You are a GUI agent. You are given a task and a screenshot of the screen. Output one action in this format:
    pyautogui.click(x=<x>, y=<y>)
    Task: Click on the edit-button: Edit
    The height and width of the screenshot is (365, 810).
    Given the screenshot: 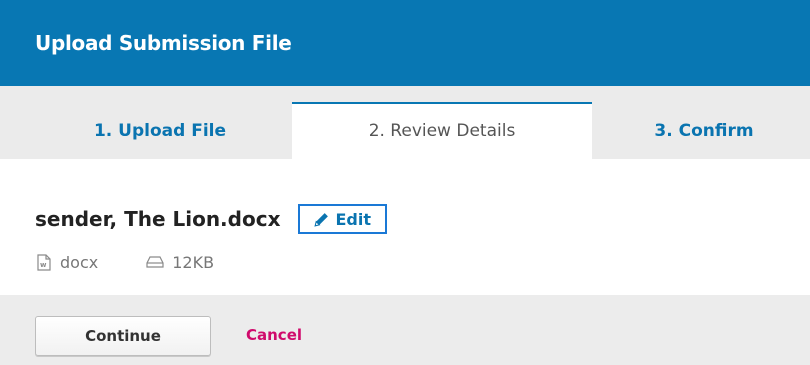 What is the action you would take?
    pyautogui.click(x=342, y=219)
    